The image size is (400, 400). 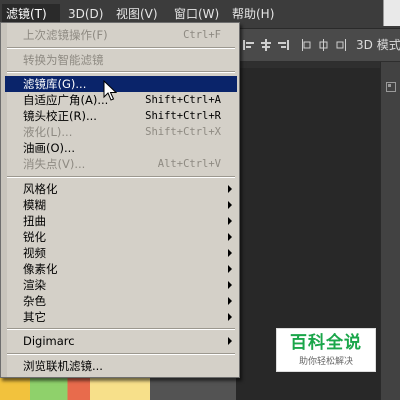 What do you see at coordinates (40, 189) in the screenshot?
I see `menu-item-label: 风格化` at bounding box center [40, 189].